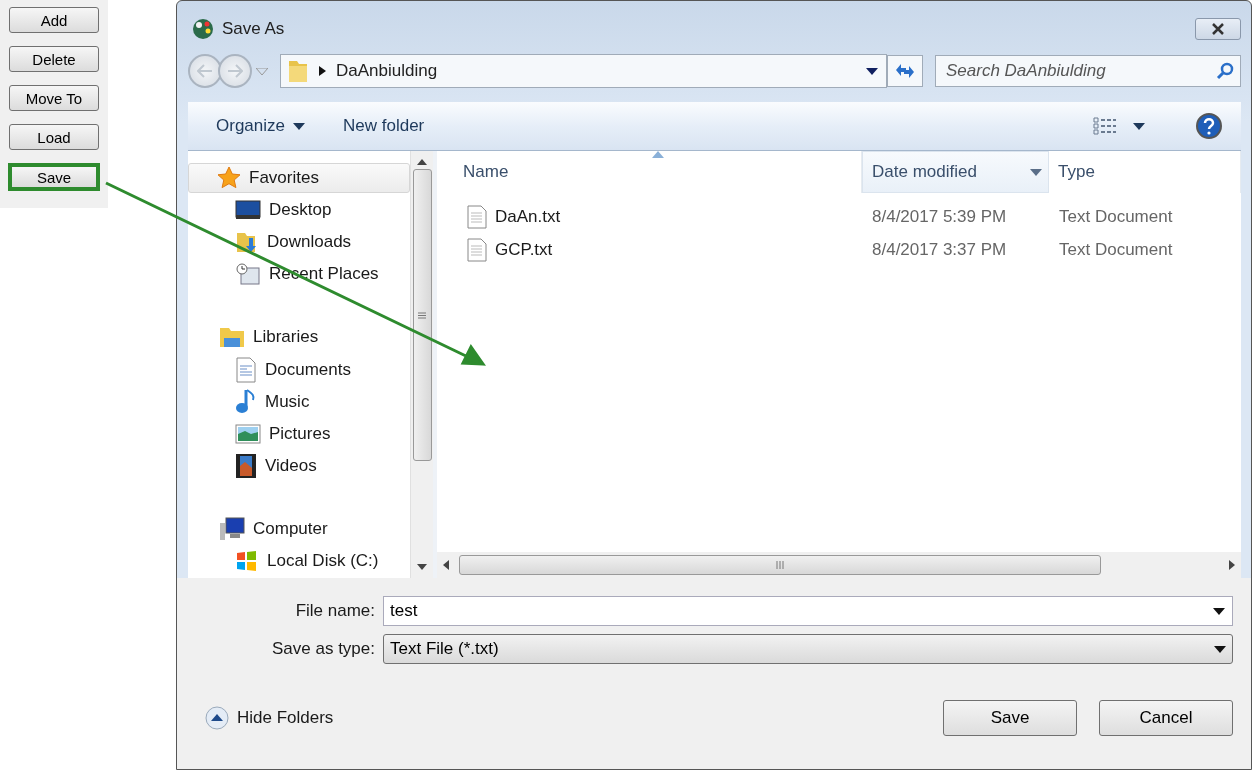 The width and height of the screenshot is (1256, 772). I want to click on dialog-button: Cancel, so click(1166, 718).